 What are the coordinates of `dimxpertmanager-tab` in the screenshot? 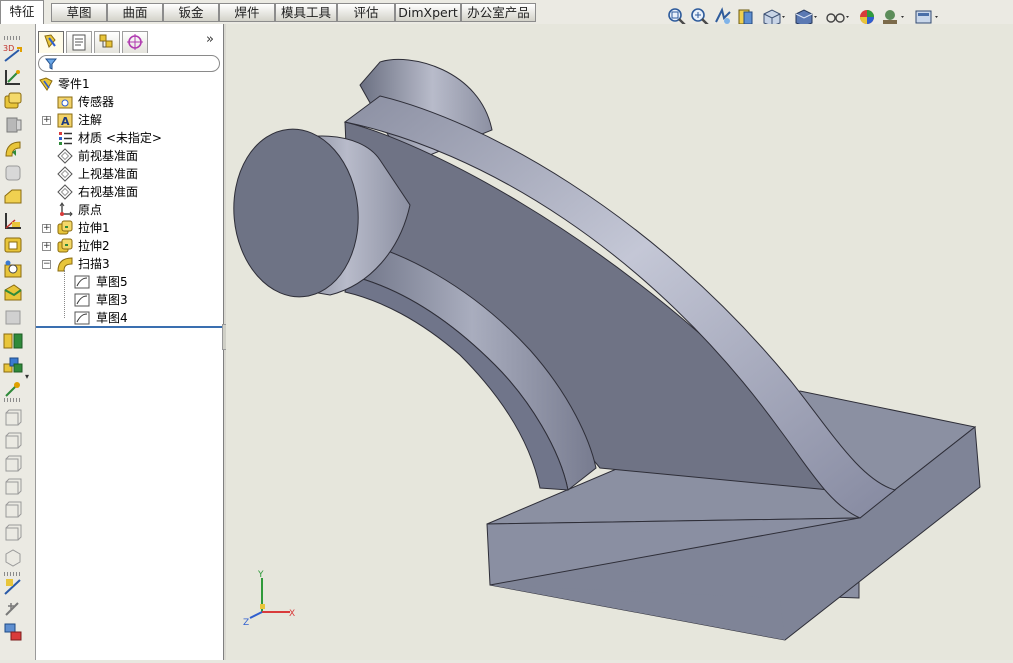 It's located at (135, 42).